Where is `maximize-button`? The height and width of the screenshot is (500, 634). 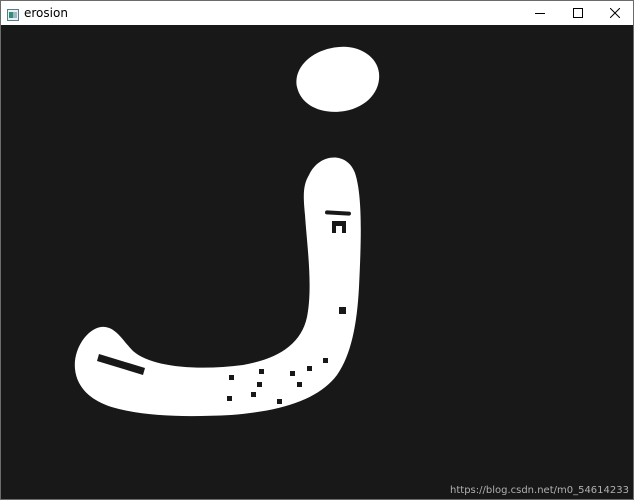
maximize-button is located at coordinates (577, 13).